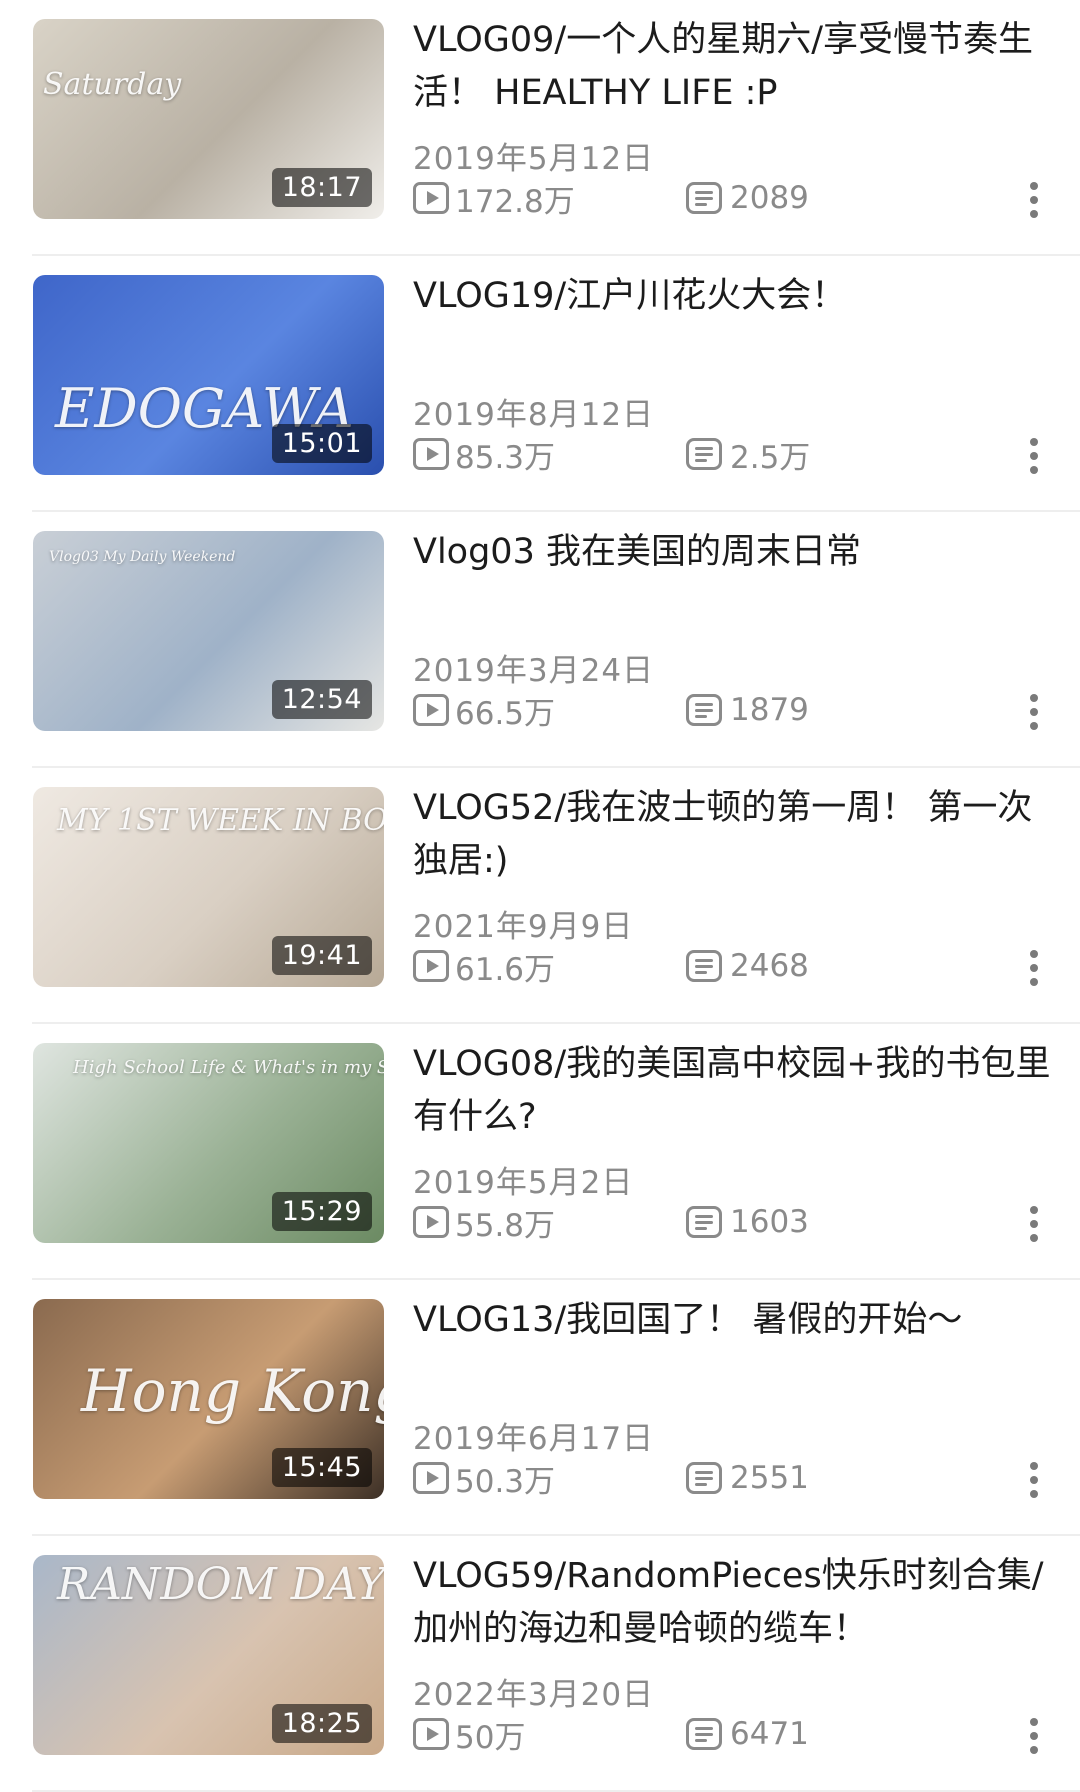  I want to click on video-stats: 172.8万 2089, so click(733, 199).